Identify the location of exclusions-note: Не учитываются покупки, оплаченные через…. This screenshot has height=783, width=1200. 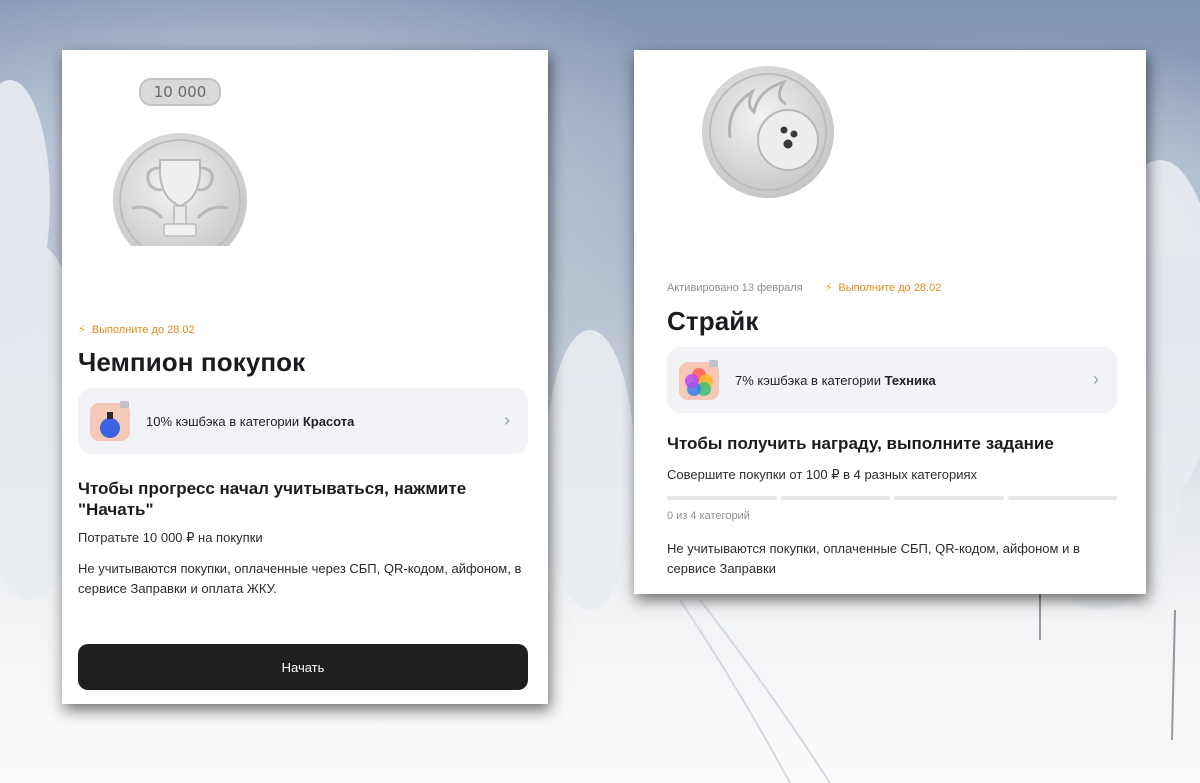
(300, 578).